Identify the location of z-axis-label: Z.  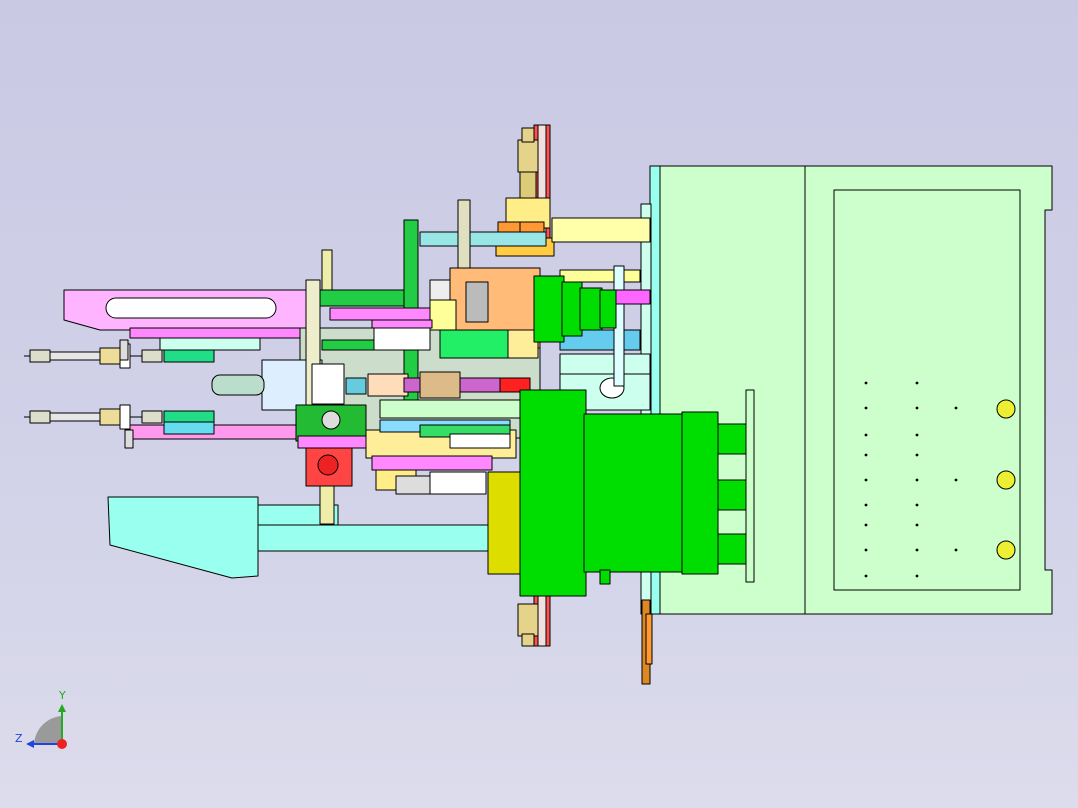
(19, 738).